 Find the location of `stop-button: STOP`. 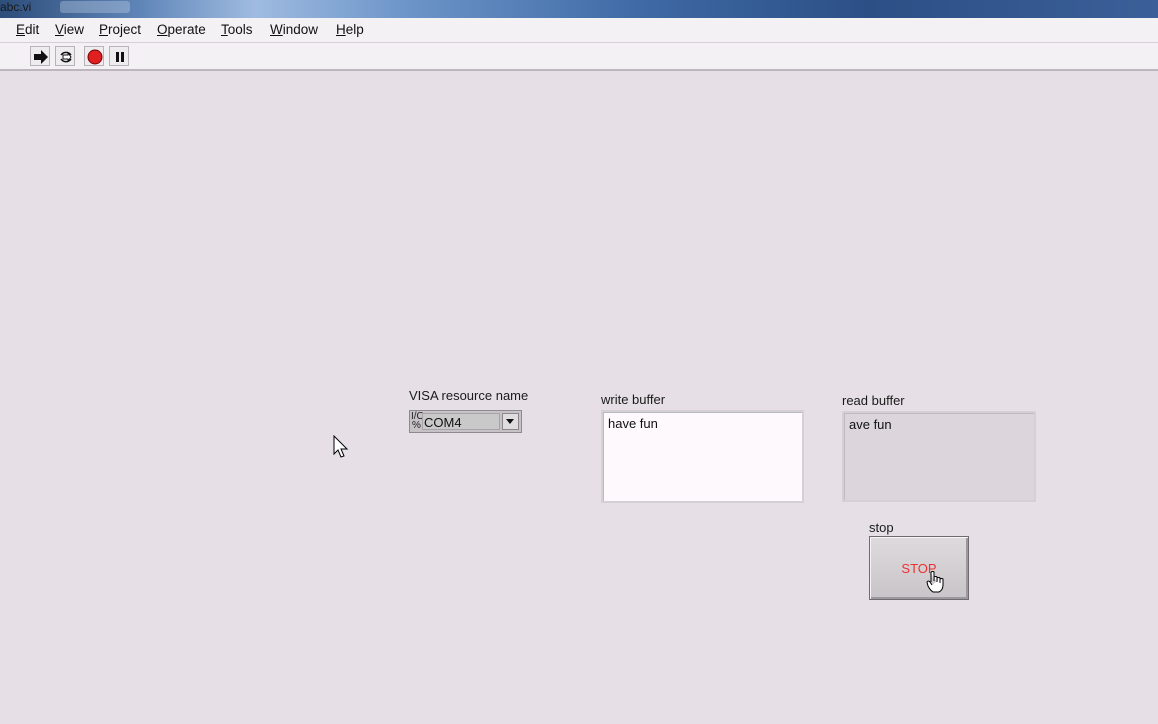

stop-button: STOP is located at coordinates (919, 568).